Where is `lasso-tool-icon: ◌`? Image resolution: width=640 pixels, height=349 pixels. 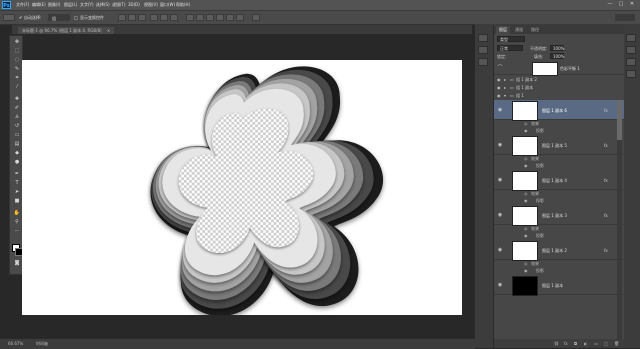 lasso-tool-icon: ◌ is located at coordinates (17, 60).